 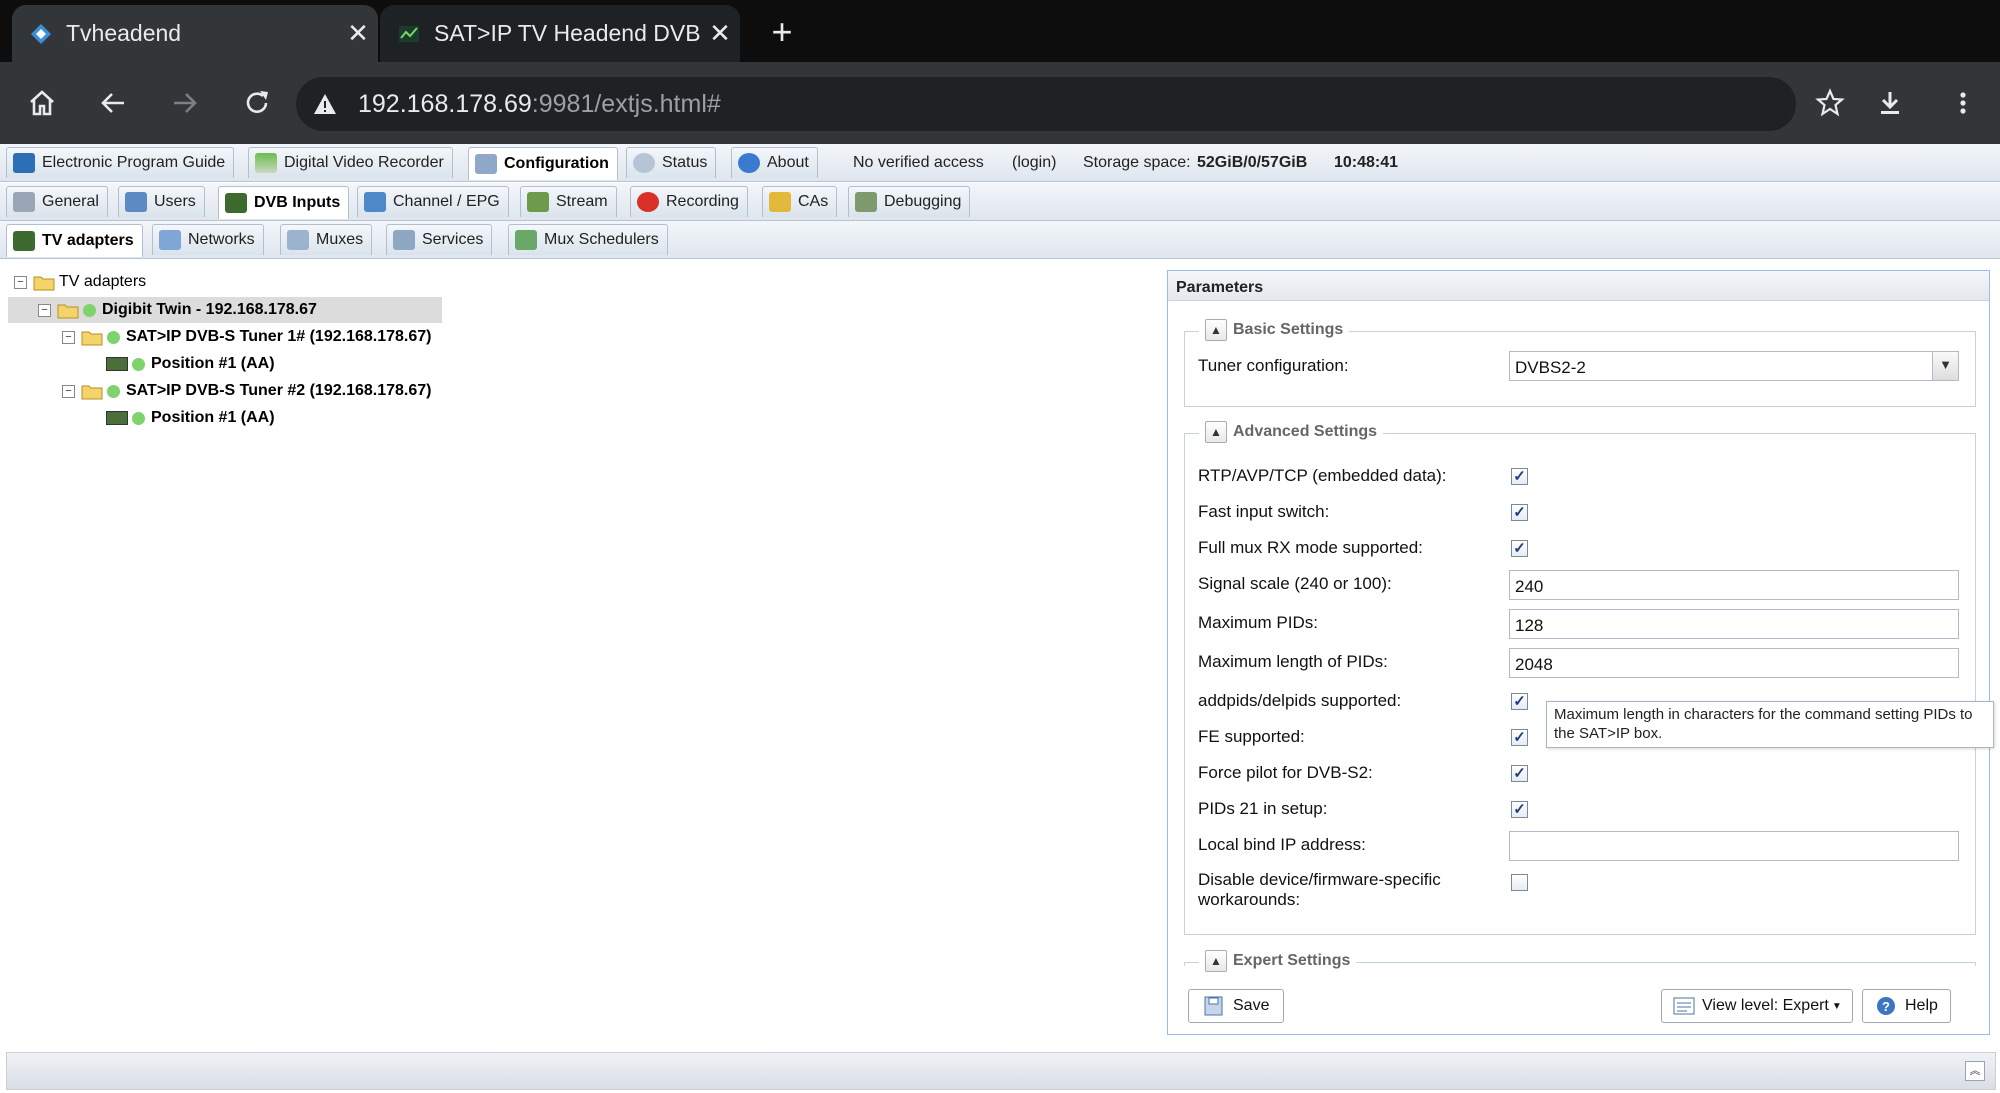 I want to click on kebab-menu-icon, so click(x=1963, y=103).